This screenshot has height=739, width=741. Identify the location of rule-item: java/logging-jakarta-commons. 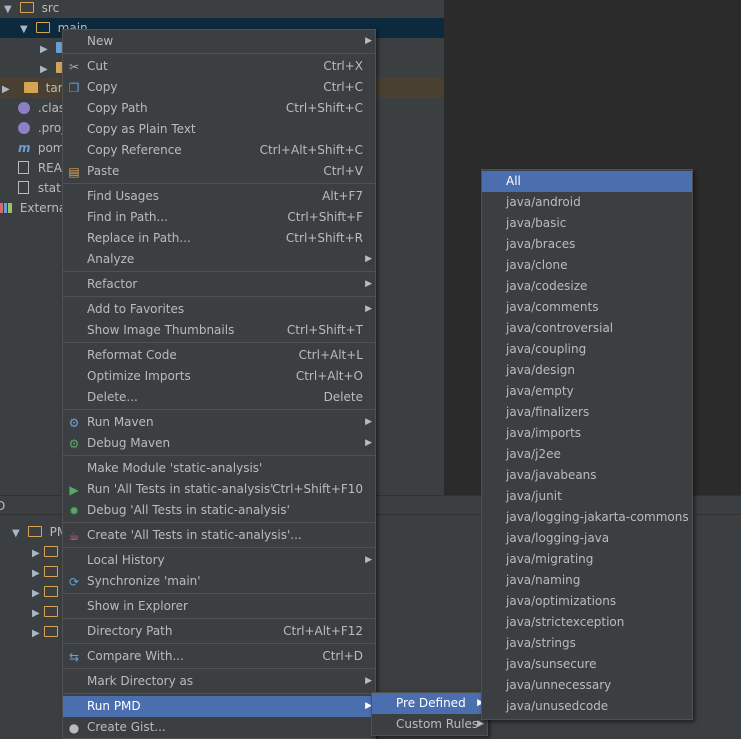
(587, 517).